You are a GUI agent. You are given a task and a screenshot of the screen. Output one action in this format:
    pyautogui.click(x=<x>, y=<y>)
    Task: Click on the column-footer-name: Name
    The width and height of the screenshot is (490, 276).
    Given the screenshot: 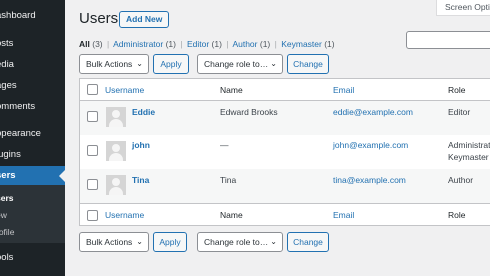 What is the action you would take?
    pyautogui.click(x=231, y=215)
    